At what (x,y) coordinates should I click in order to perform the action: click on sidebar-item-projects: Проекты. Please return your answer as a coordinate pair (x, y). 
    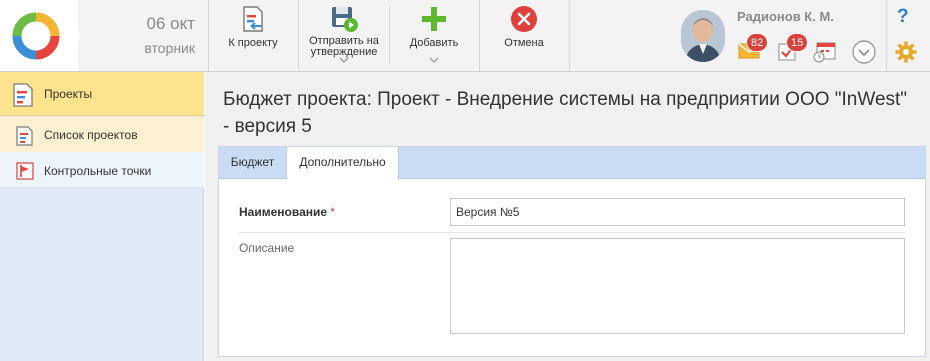
    Looking at the image, I should click on (102, 94).